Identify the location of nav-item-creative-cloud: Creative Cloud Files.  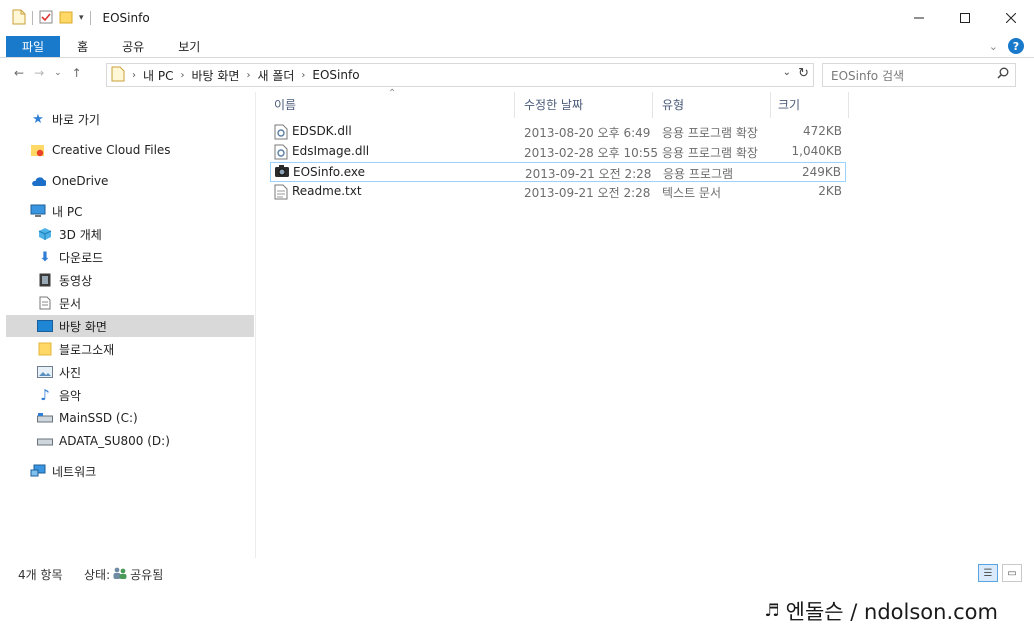
(127, 150).